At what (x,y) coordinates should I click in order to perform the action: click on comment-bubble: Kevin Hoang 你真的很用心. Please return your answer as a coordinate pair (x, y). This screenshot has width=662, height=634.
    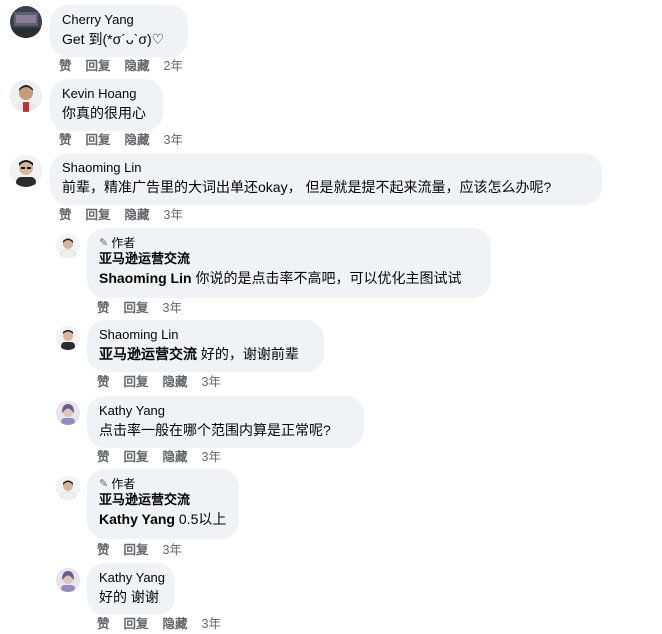
    Looking at the image, I should click on (106, 105).